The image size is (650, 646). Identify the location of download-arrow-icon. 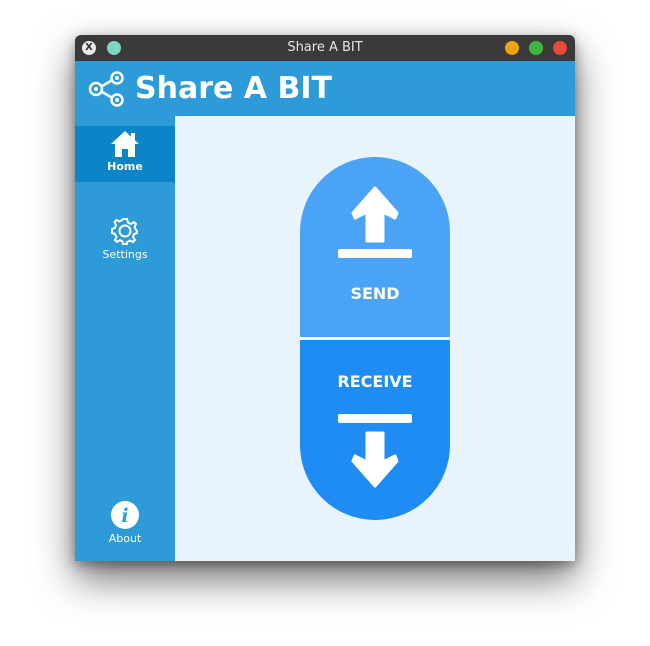
(375, 451).